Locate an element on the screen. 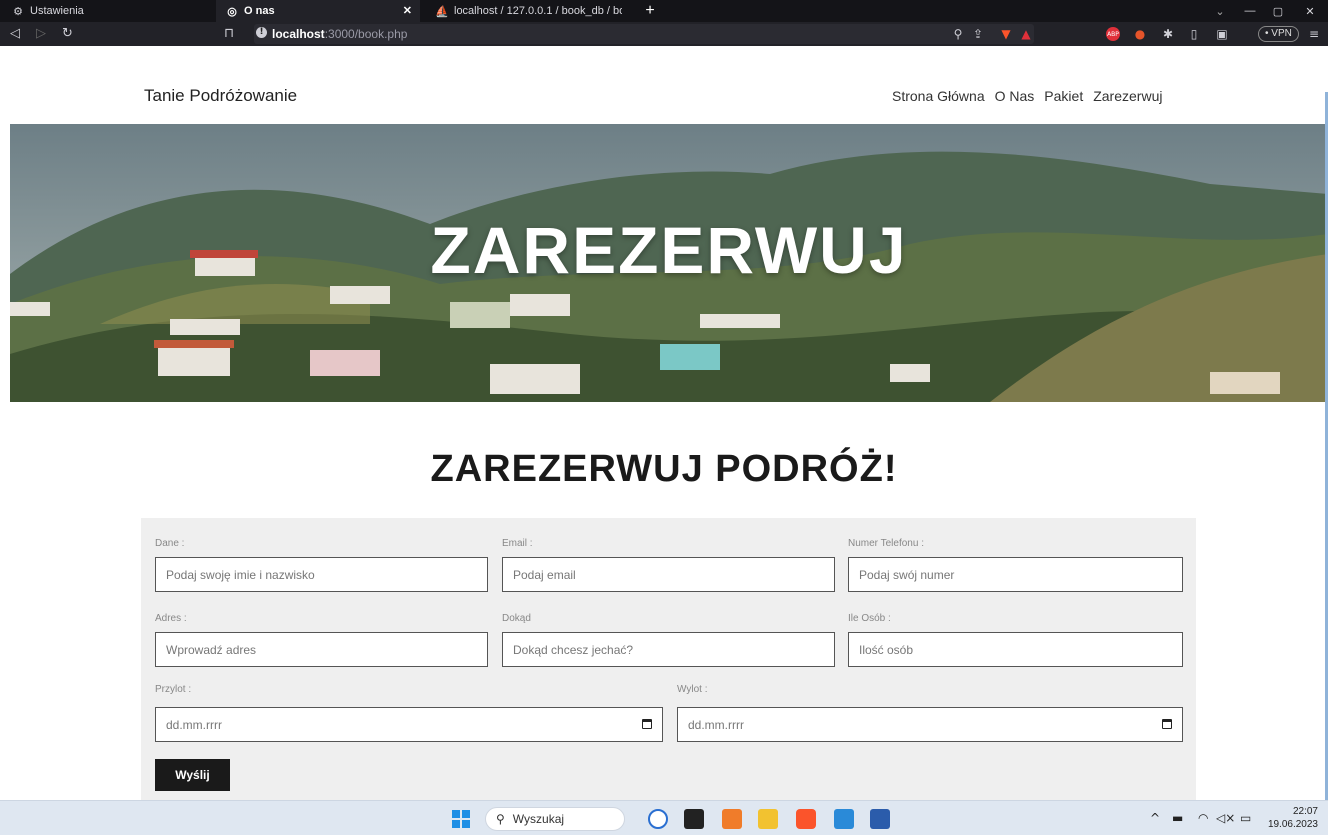 The image size is (1328, 835). bing-icon is located at coordinates (658, 819).